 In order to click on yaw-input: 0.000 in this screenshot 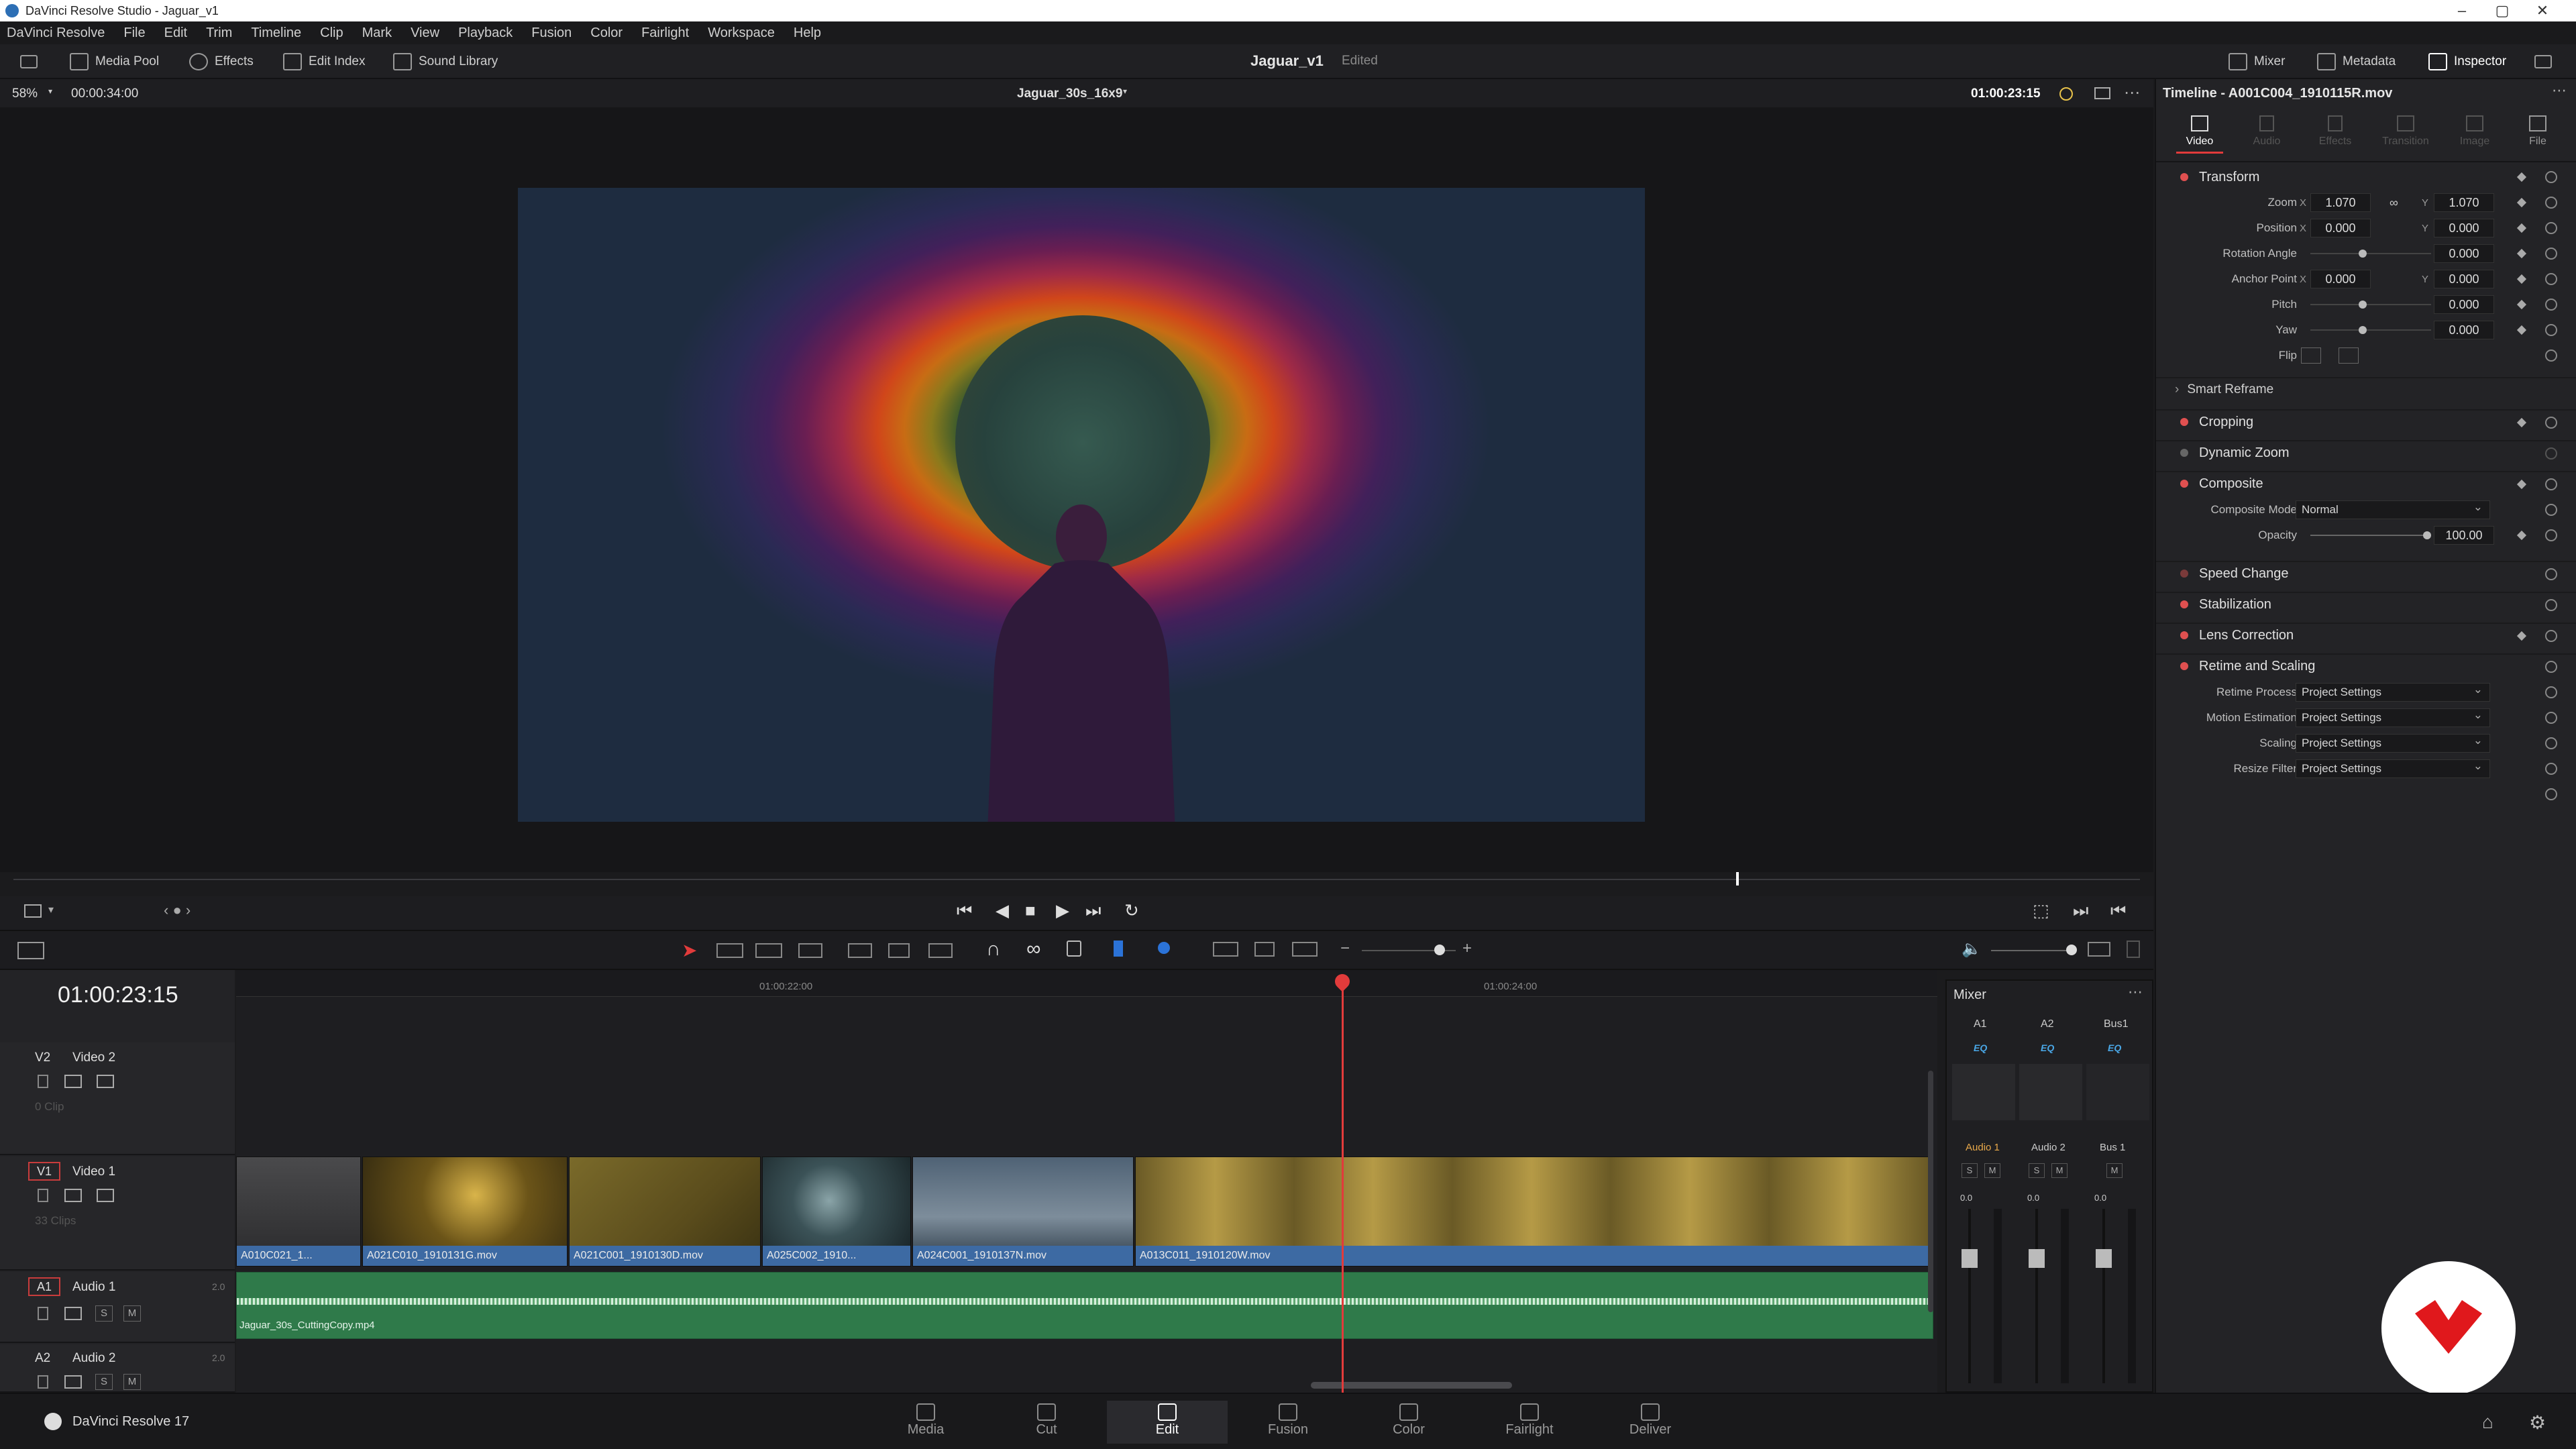, I will do `click(2464, 330)`.